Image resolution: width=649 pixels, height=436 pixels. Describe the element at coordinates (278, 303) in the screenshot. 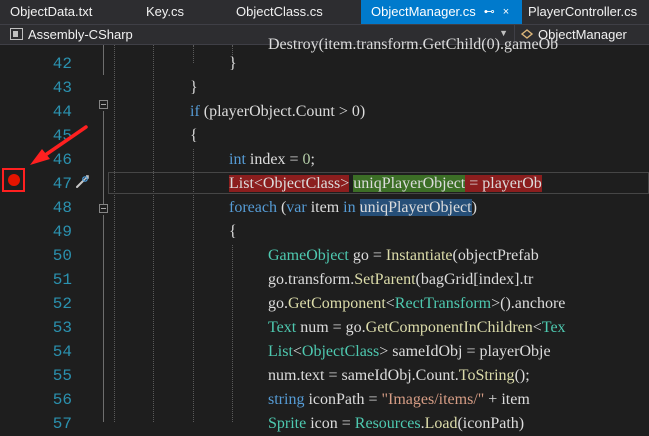

I see `code-text: go.` at that location.